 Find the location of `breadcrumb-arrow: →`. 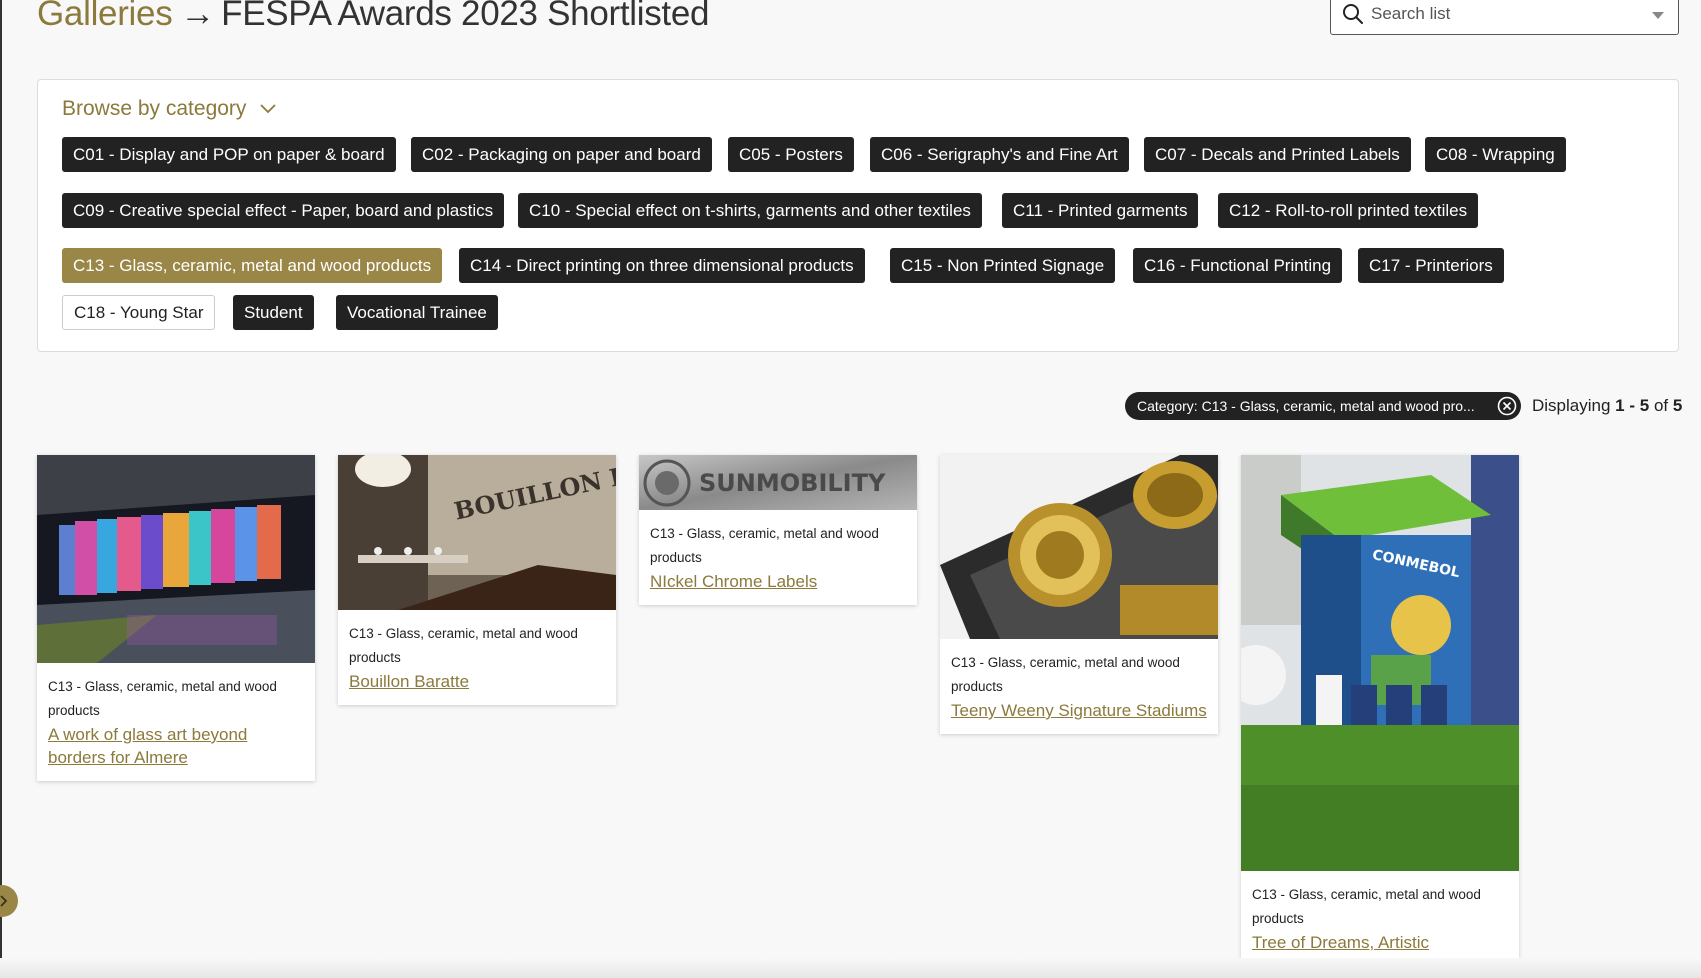

breadcrumb-arrow: → is located at coordinates (198, 16).